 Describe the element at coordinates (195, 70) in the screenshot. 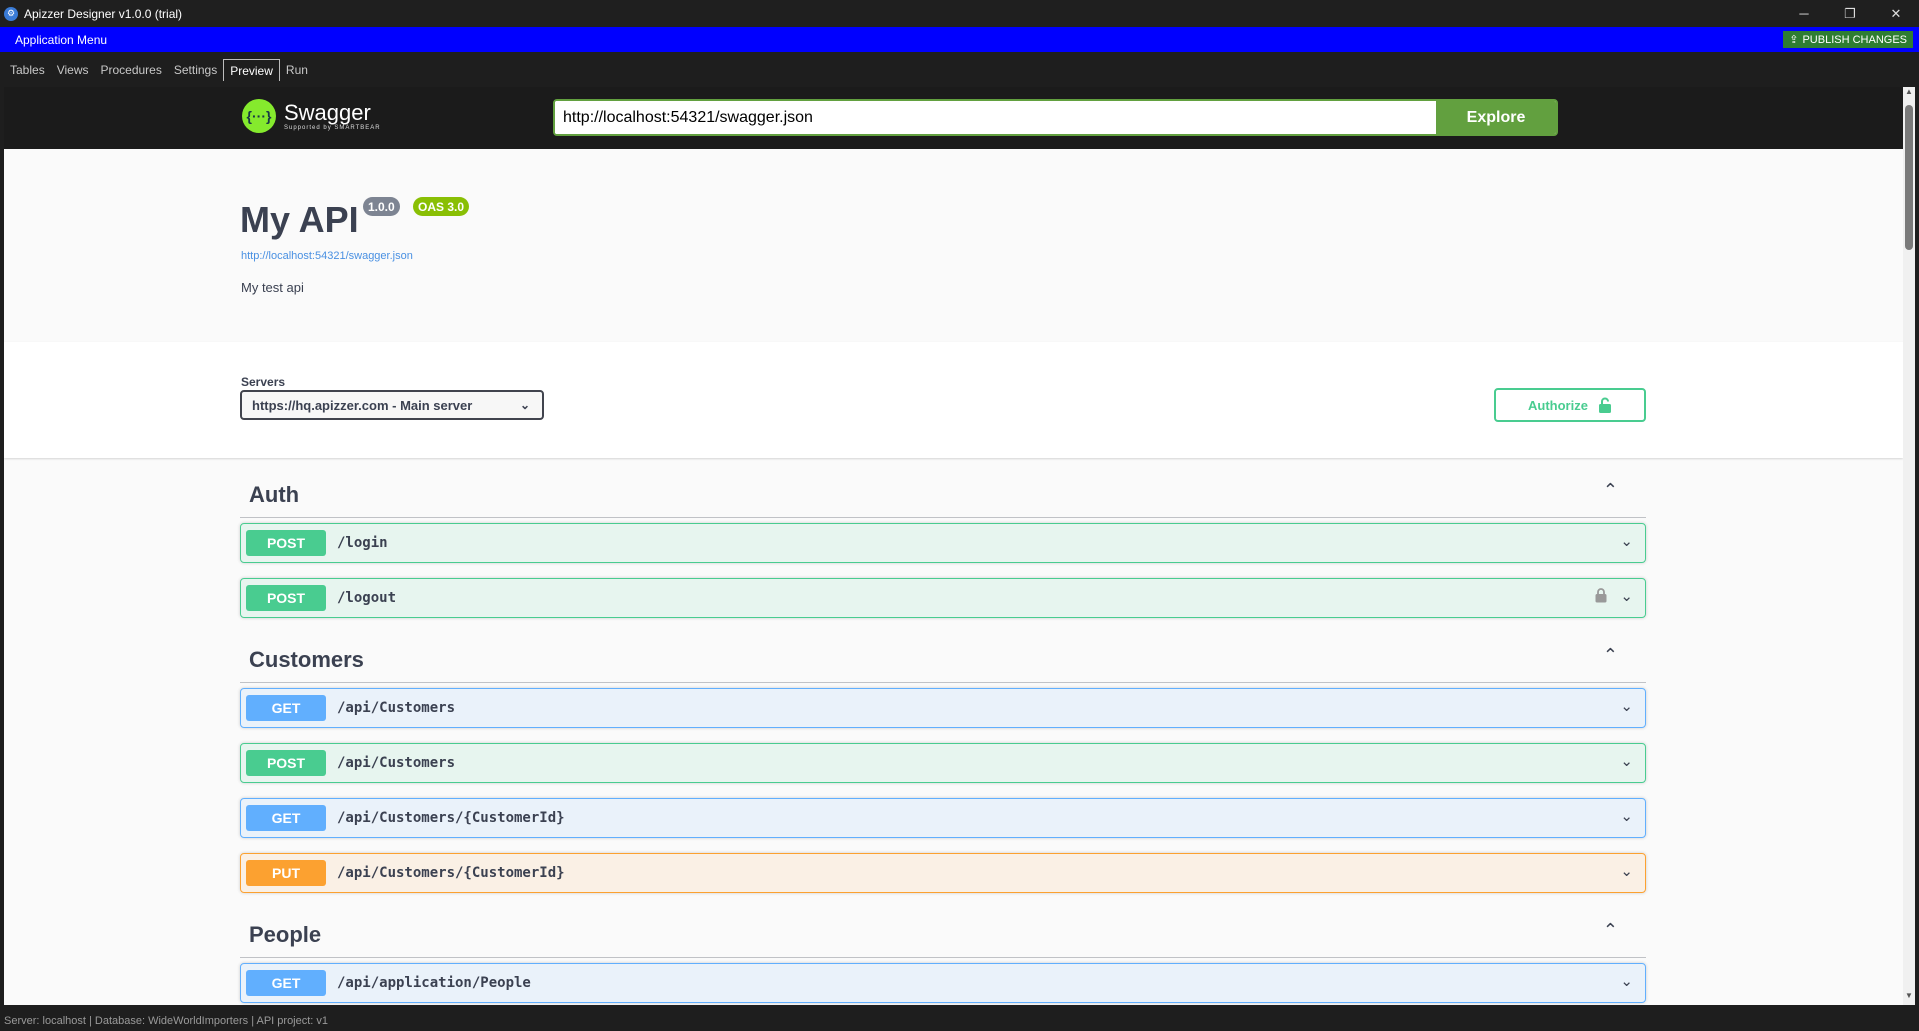

I see `tab-settings: Settings` at that location.